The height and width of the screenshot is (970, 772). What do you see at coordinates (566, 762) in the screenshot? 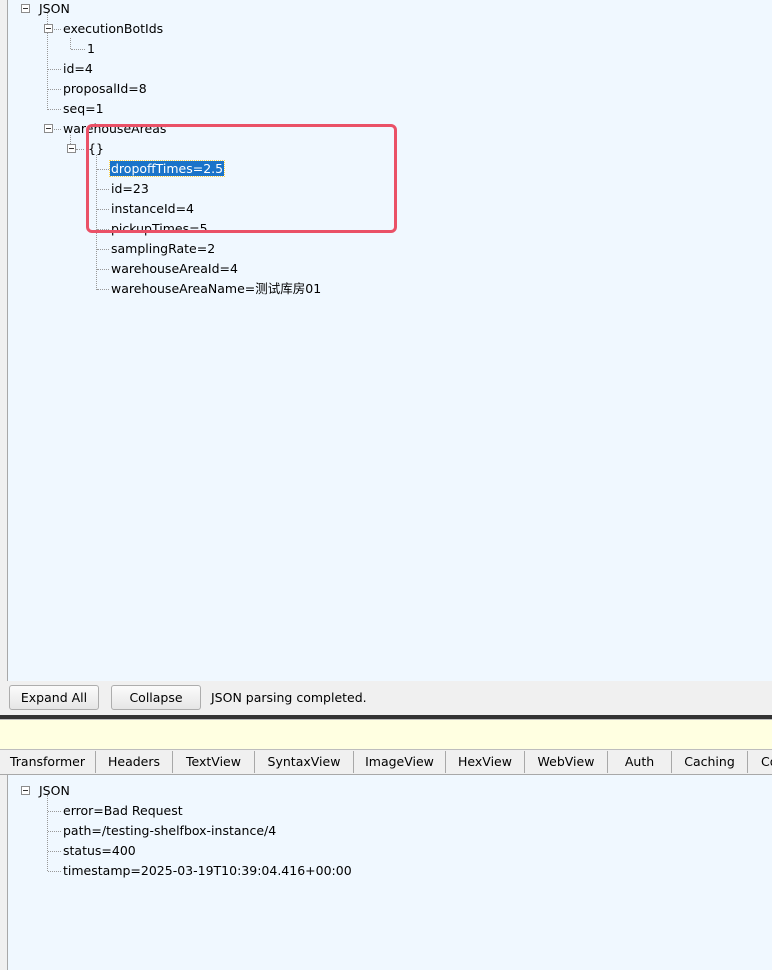
I see `tab-webview: WebView` at bounding box center [566, 762].